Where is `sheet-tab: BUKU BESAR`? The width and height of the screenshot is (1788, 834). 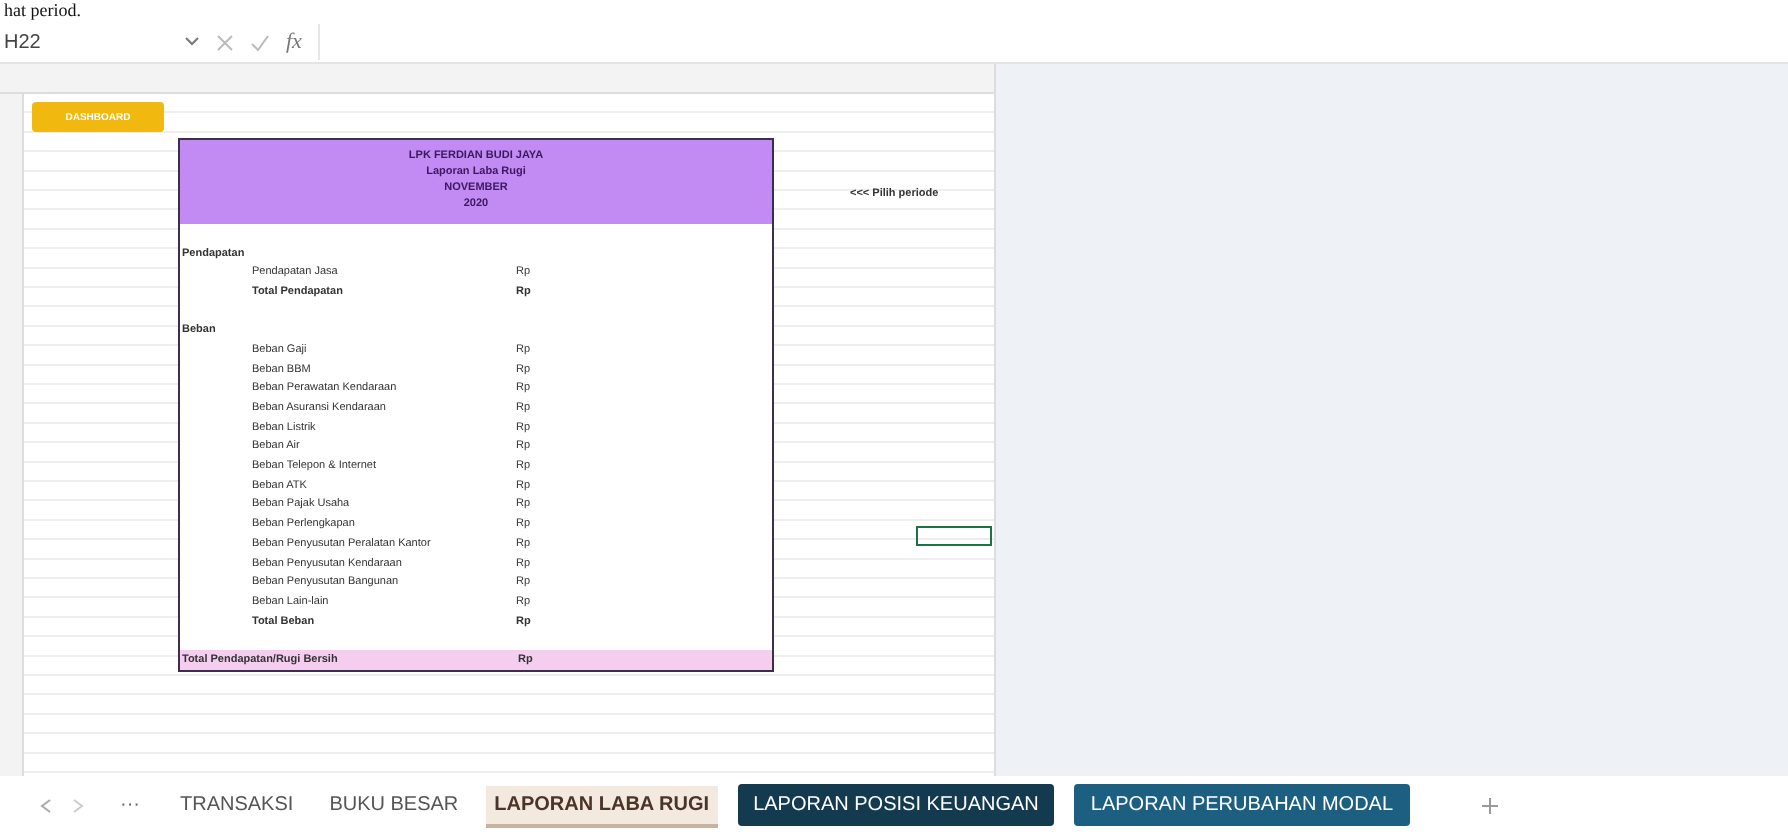 sheet-tab: BUKU BESAR is located at coordinates (394, 805).